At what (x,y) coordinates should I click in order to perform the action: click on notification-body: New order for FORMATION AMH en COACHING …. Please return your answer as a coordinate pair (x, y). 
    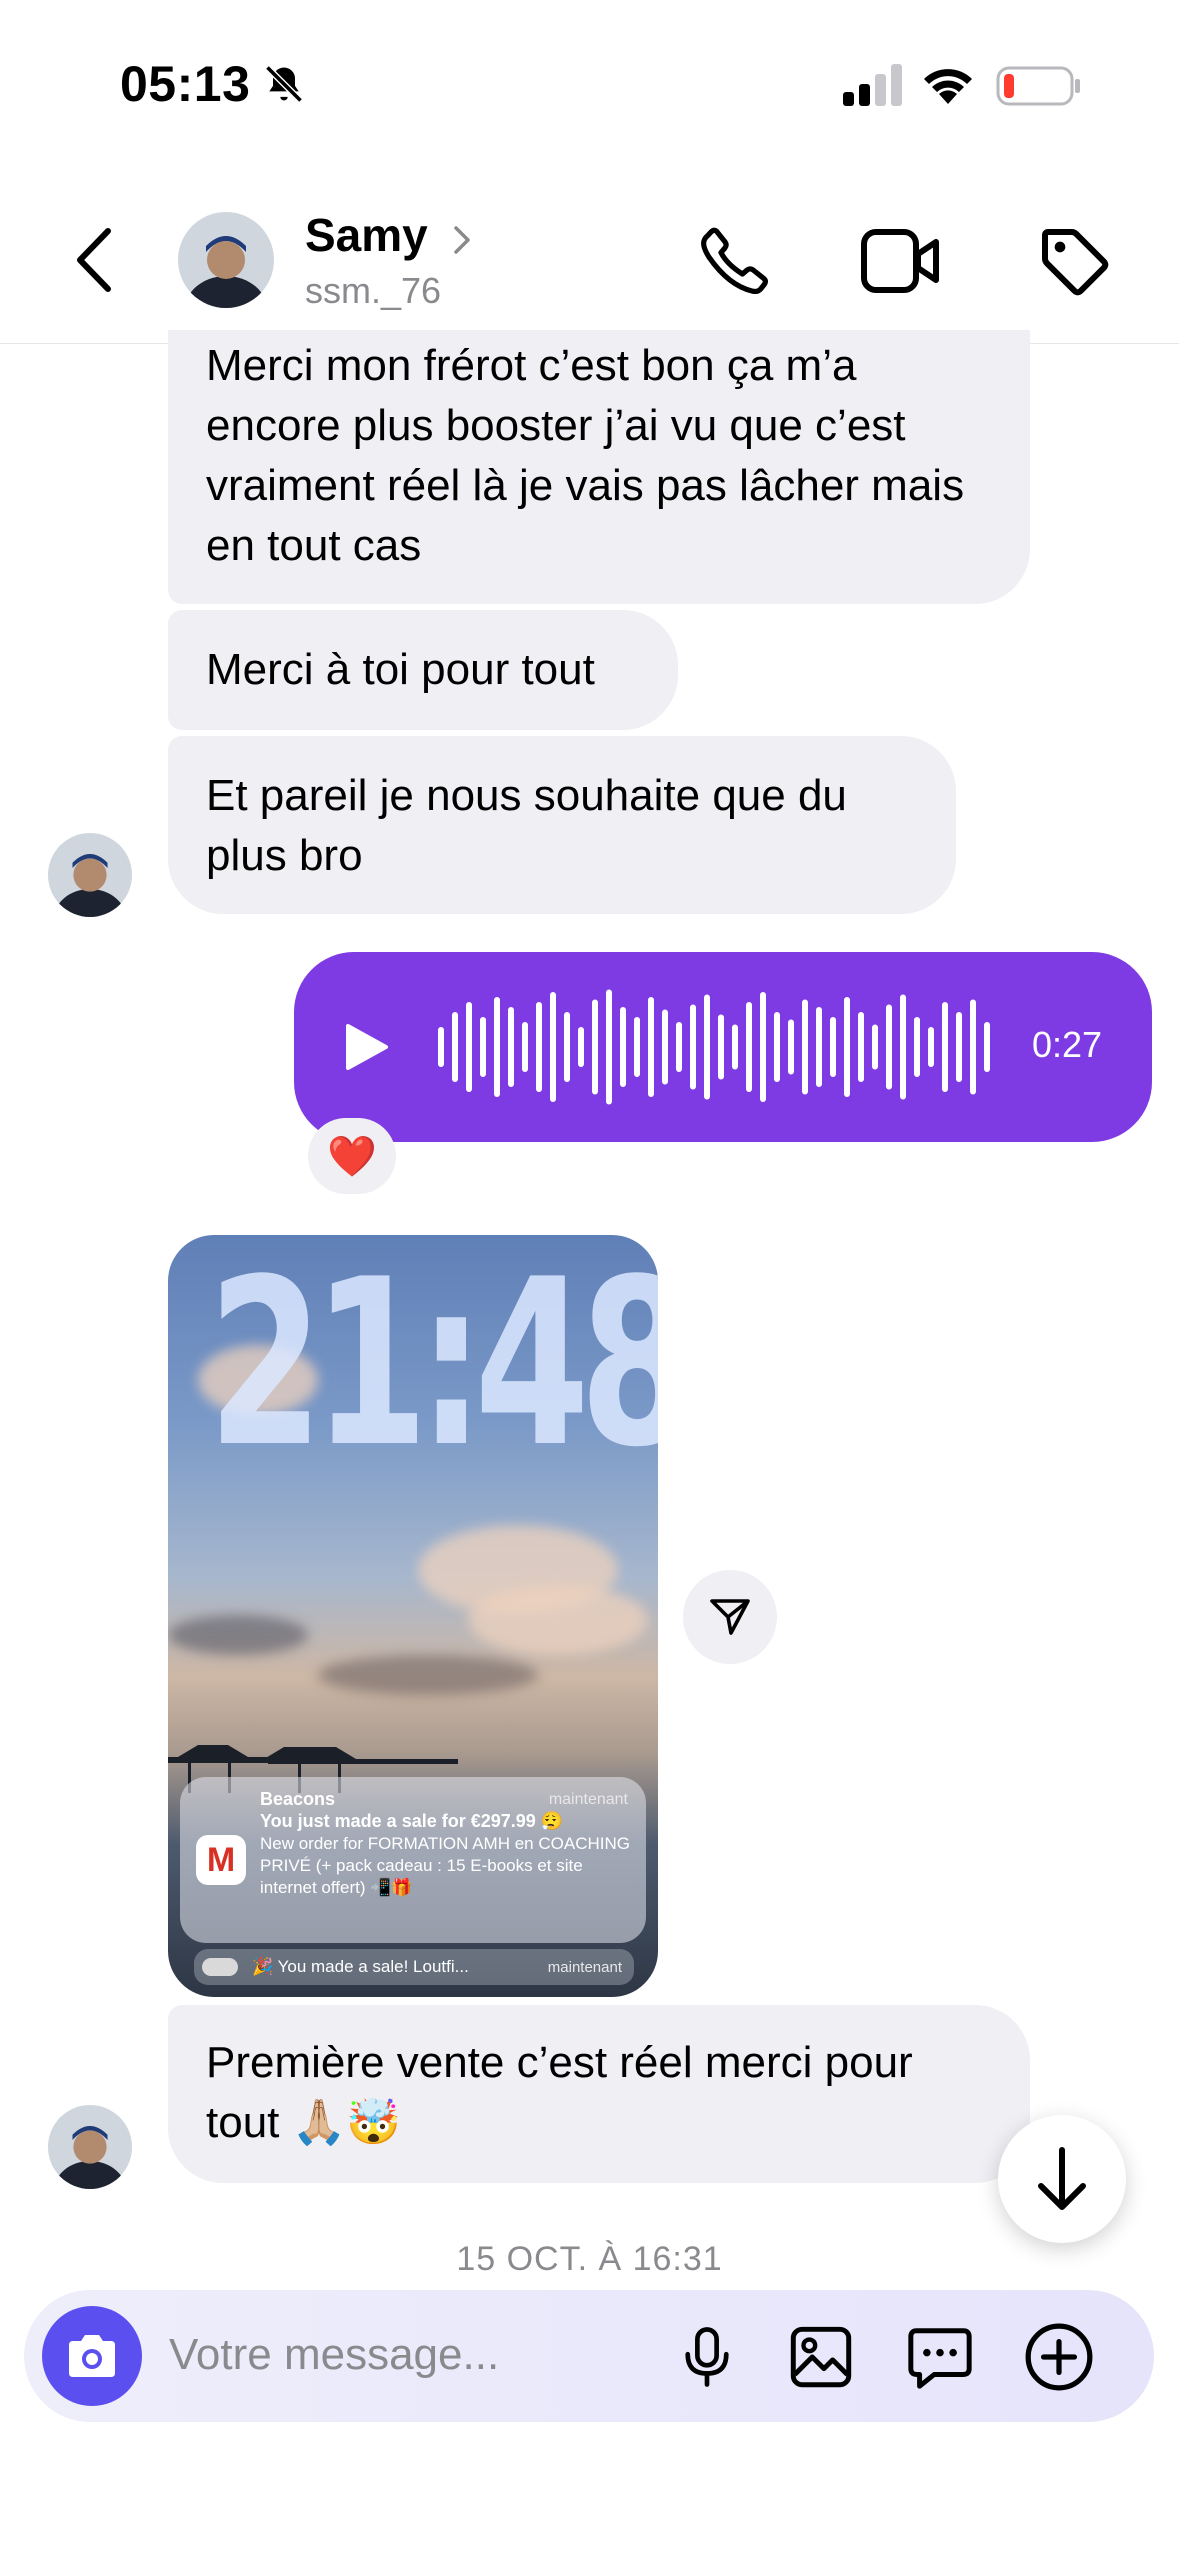
    Looking at the image, I should click on (445, 1865).